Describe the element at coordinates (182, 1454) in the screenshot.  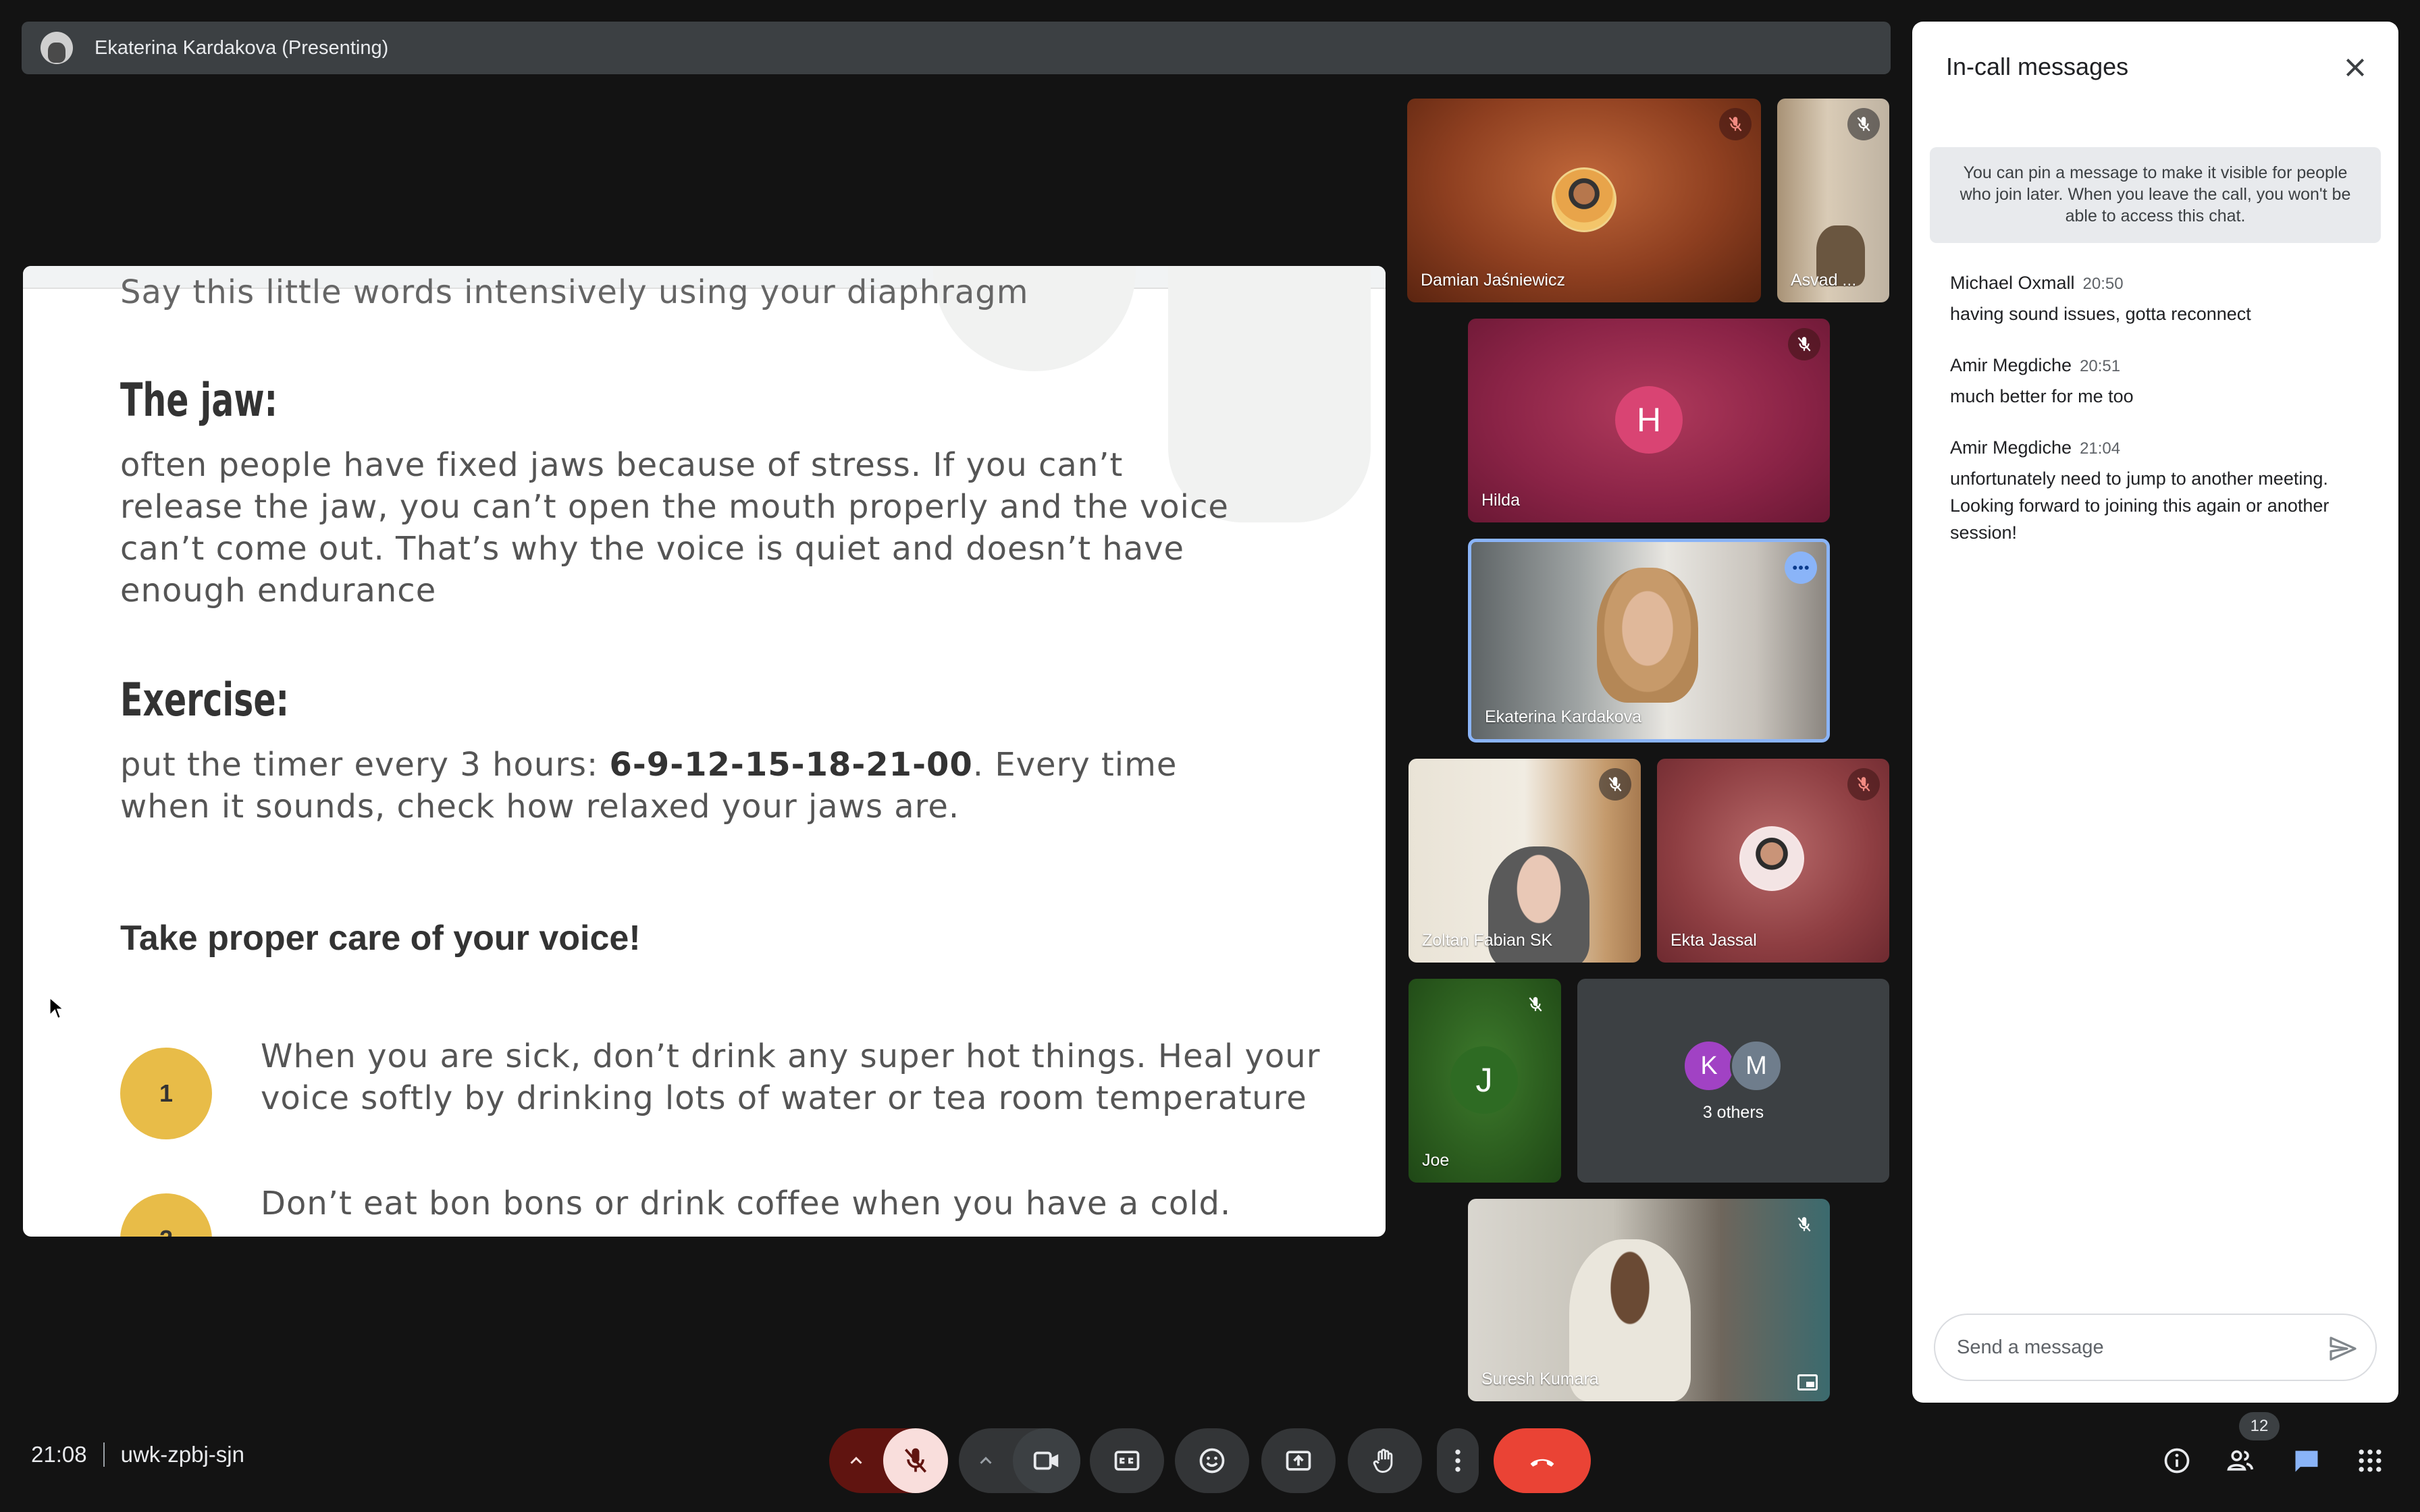
I see `meeting-code: uwk-zpbj-sjn` at that location.